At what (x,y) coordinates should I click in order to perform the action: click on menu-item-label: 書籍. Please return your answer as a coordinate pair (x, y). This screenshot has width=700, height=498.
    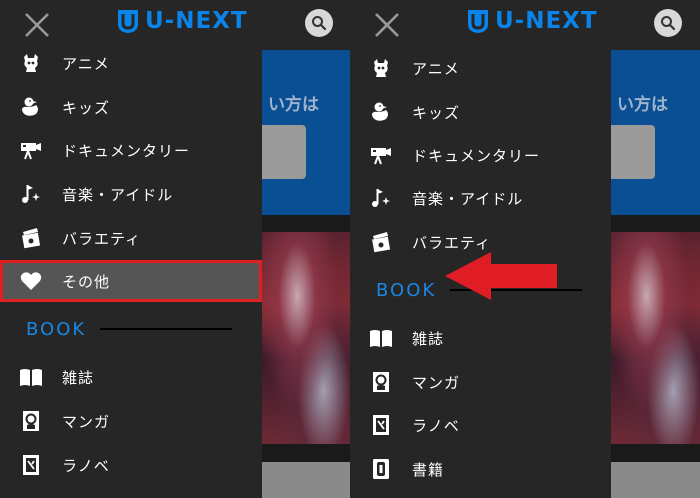
    Looking at the image, I should click on (428, 469).